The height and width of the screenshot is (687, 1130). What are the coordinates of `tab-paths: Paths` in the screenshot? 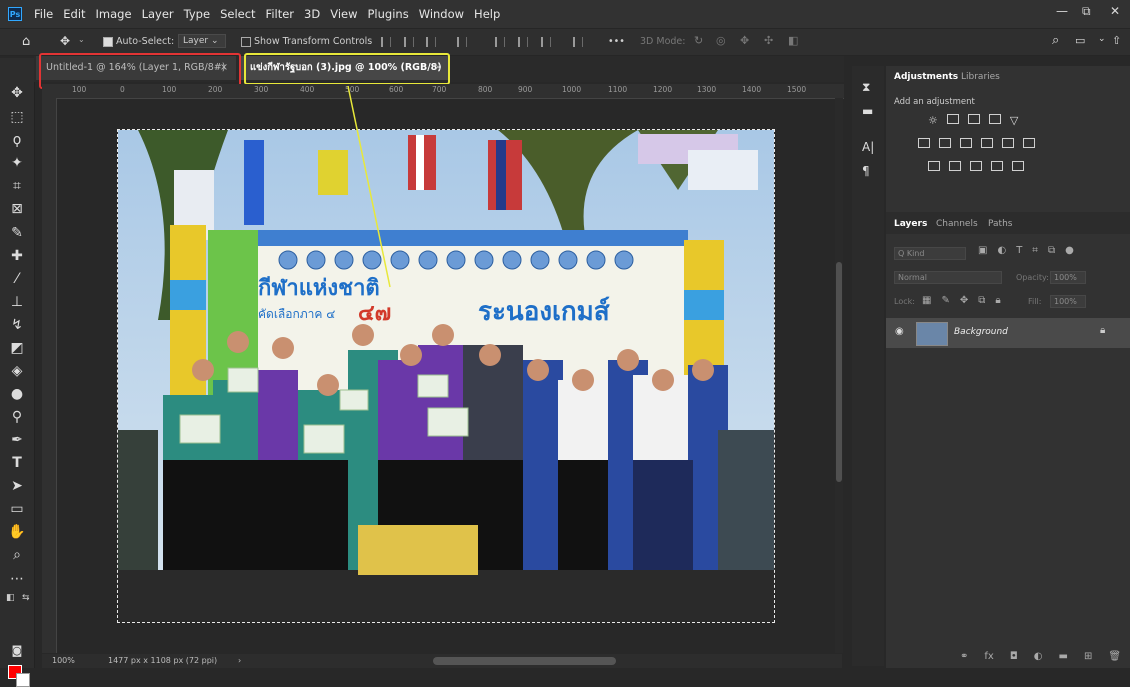 It's located at (1000, 224).